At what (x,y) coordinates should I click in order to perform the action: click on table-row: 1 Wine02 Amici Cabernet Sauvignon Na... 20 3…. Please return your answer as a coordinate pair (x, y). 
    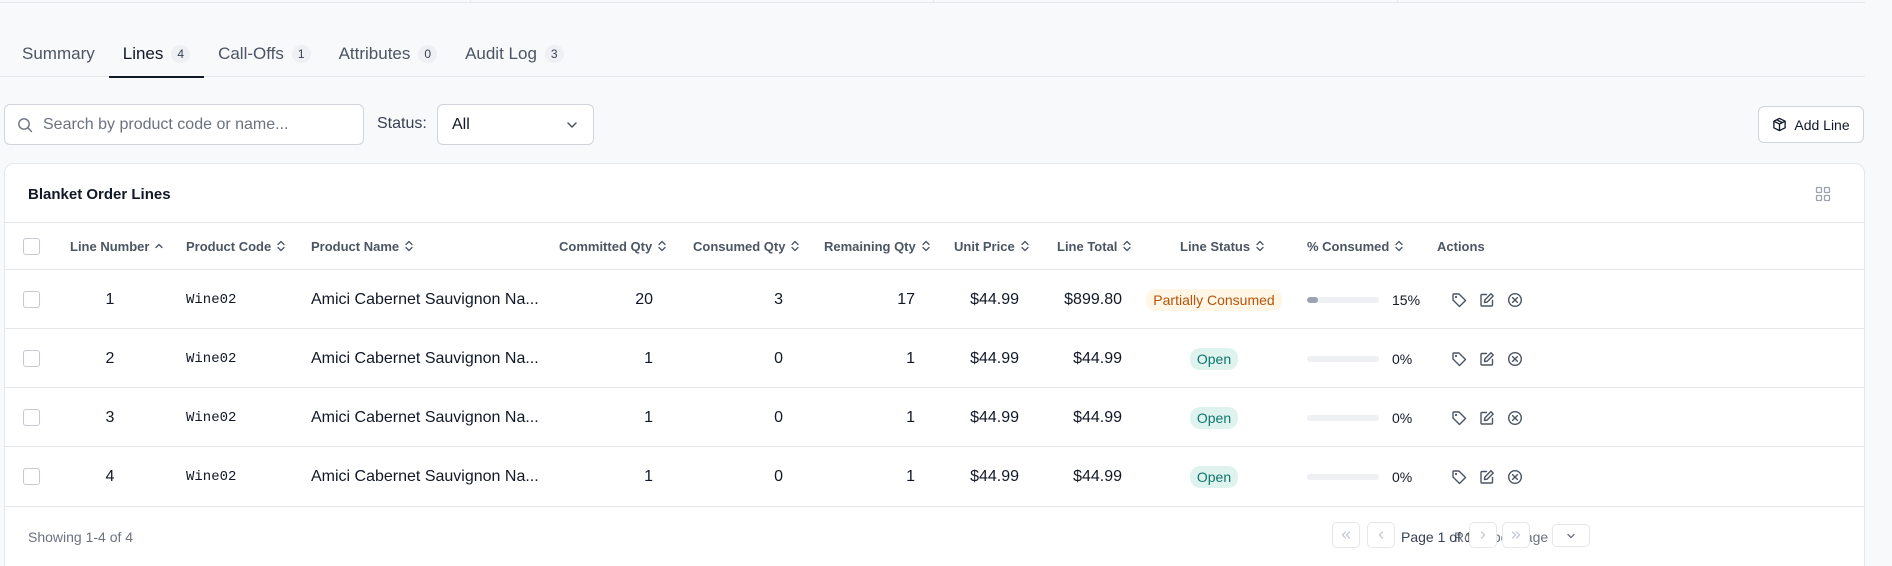
    Looking at the image, I should click on (934, 298).